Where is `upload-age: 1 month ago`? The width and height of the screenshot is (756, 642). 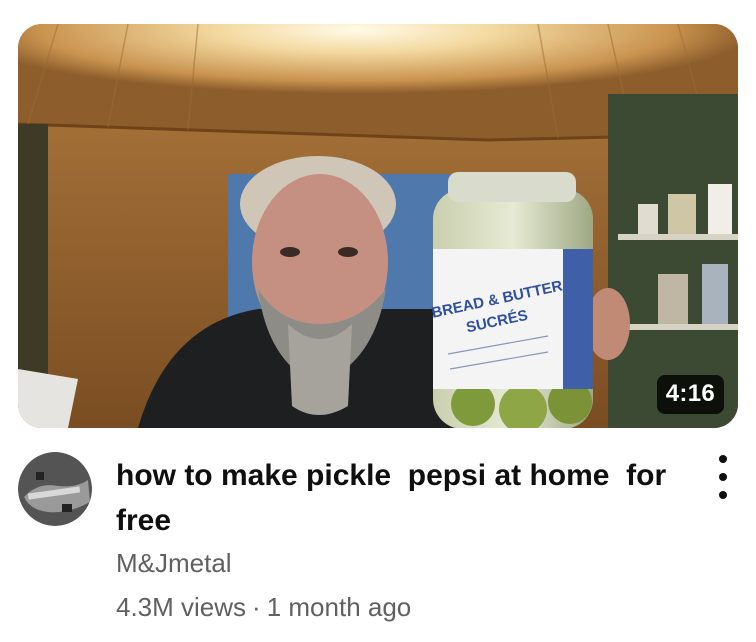 upload-age: 1 month ago is located at coordinates (339, 607).